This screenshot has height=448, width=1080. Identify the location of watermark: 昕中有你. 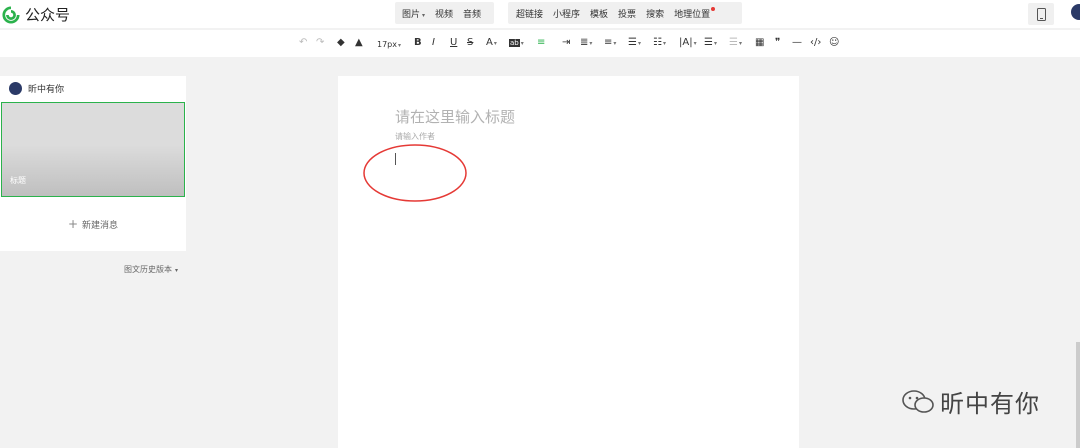
(970, 401).